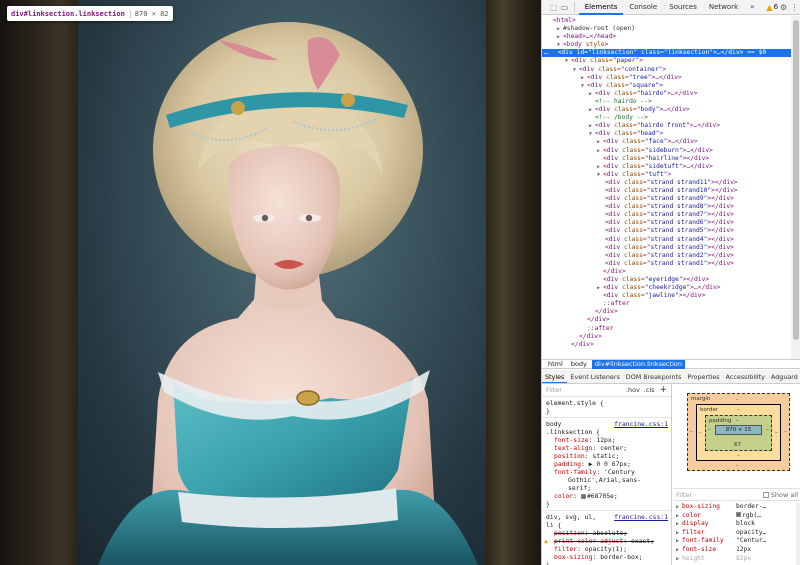 The image size is (800, 565). What do you see at coordinates (736, 559) in the screenshot?
I see `computed-property: ▶ height 82px` at bounding box center [736, 559].